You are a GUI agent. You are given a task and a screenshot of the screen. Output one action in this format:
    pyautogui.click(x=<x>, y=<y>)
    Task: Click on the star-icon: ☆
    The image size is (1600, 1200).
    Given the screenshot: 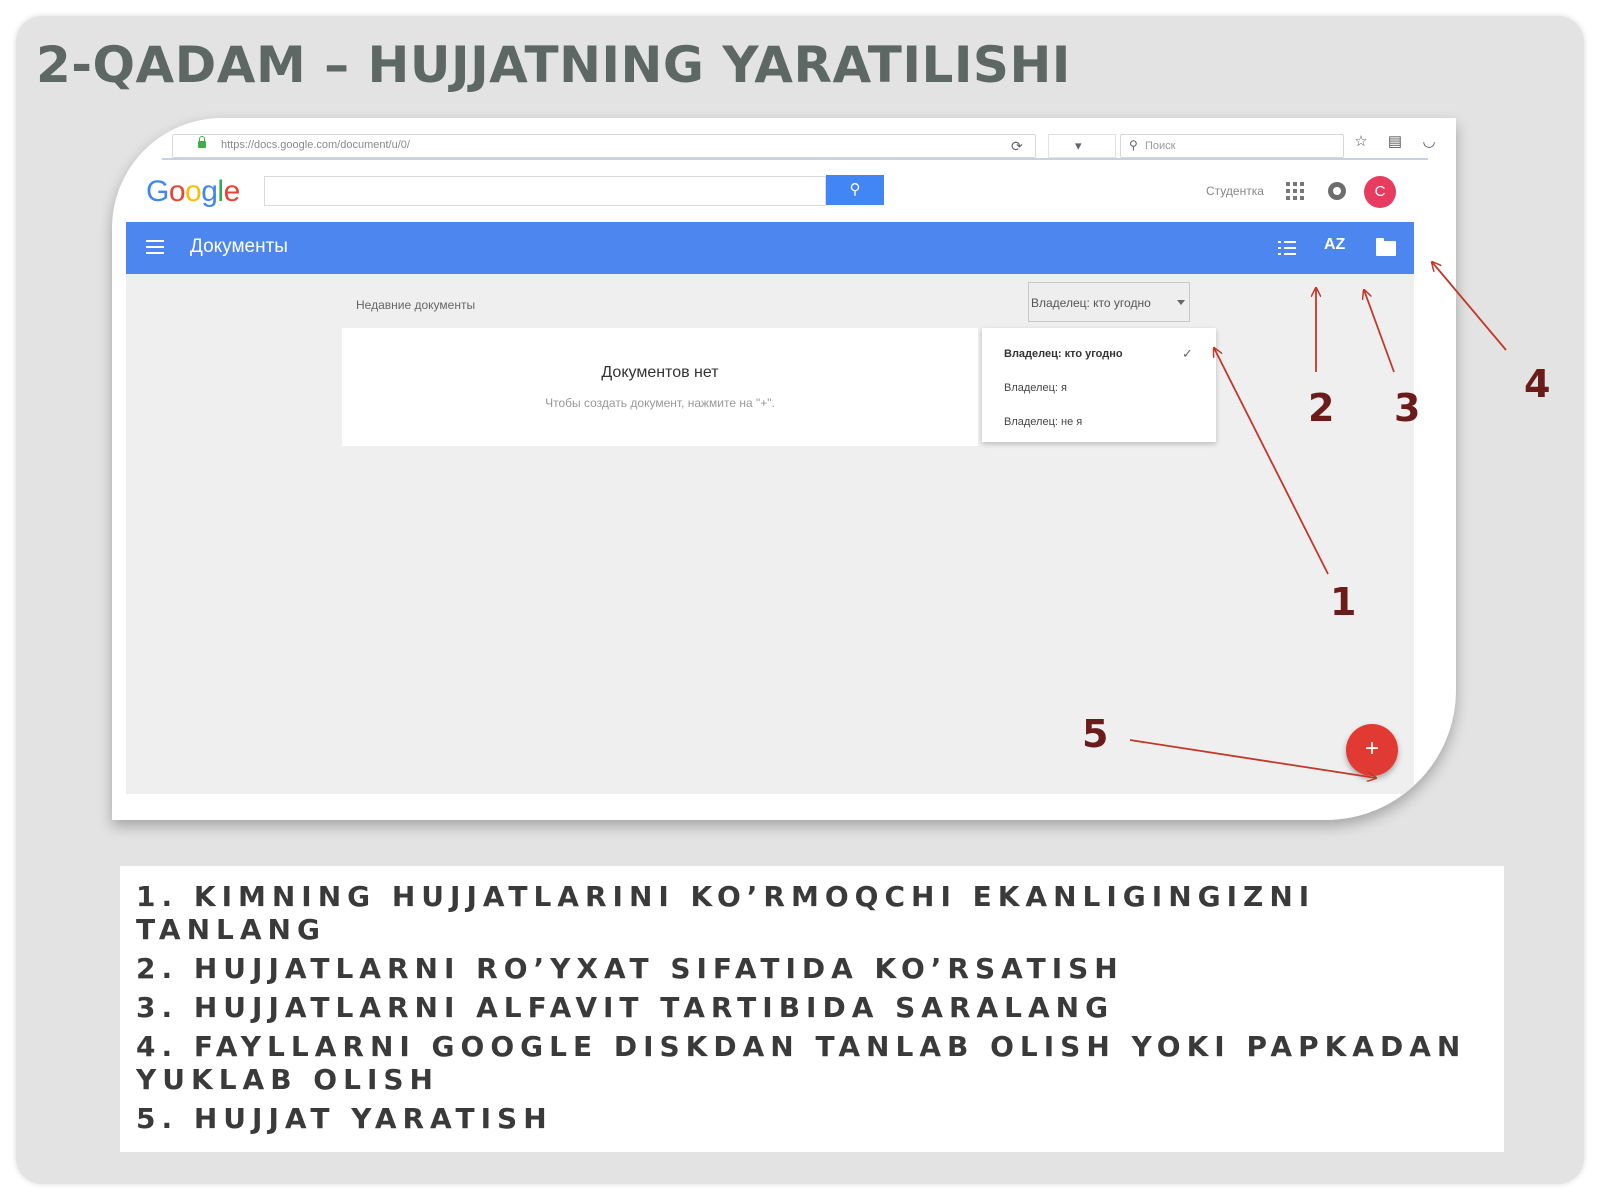 What is the action you would take?
    pyautogui.click(x=1361, y=141)
    